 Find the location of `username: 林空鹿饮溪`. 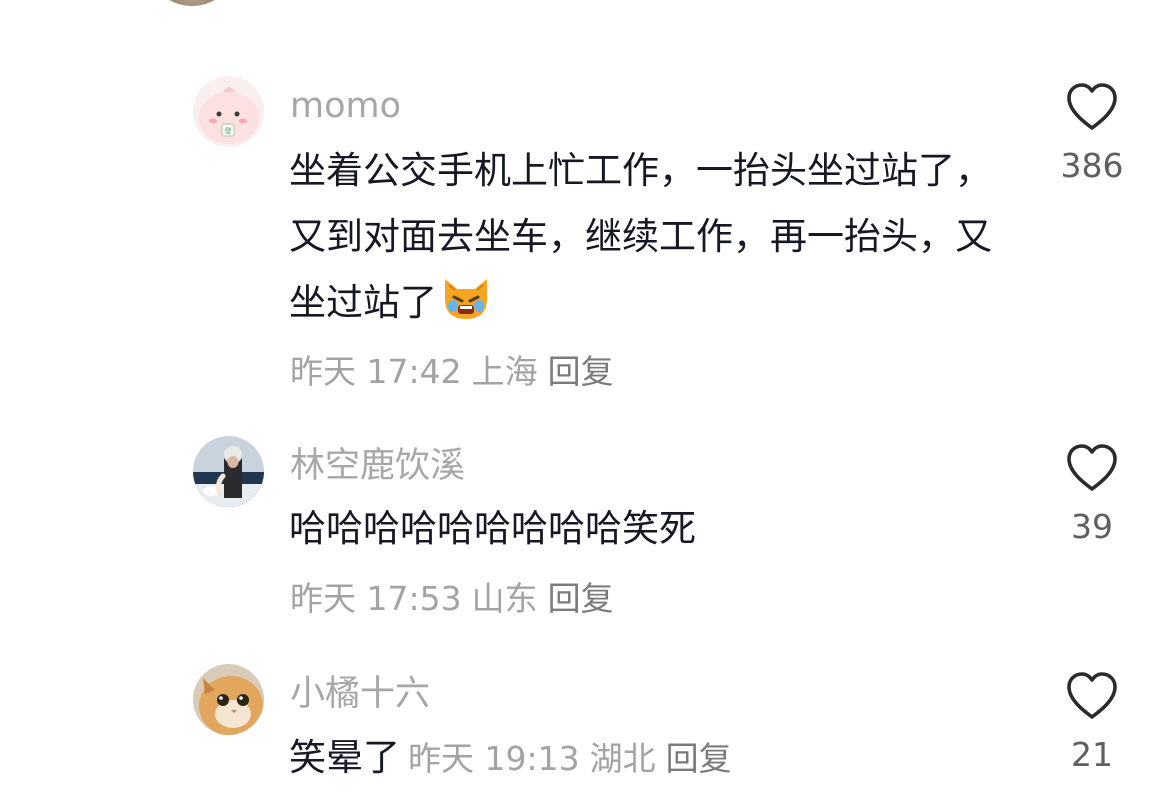

username: 林空鹿饮溪 is located at coordinates (377, 466).